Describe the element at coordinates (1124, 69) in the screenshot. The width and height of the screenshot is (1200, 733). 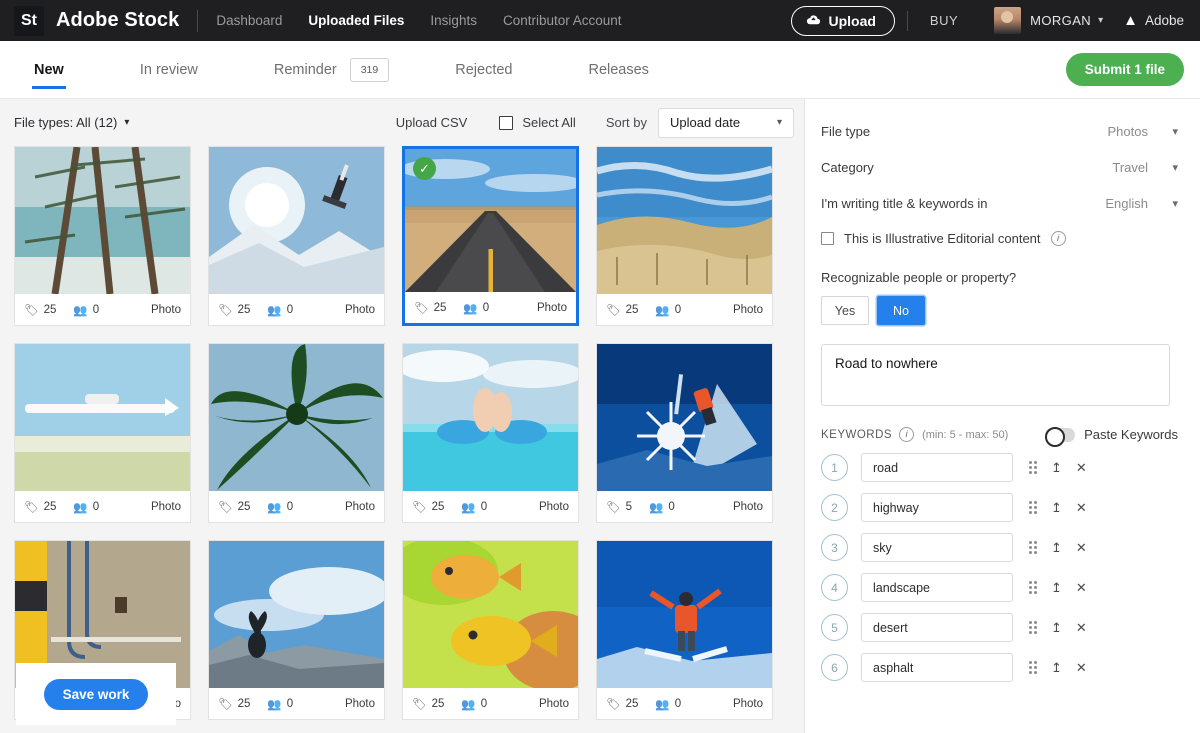
I see `submit-files-button: Submit 1 file` at that location.